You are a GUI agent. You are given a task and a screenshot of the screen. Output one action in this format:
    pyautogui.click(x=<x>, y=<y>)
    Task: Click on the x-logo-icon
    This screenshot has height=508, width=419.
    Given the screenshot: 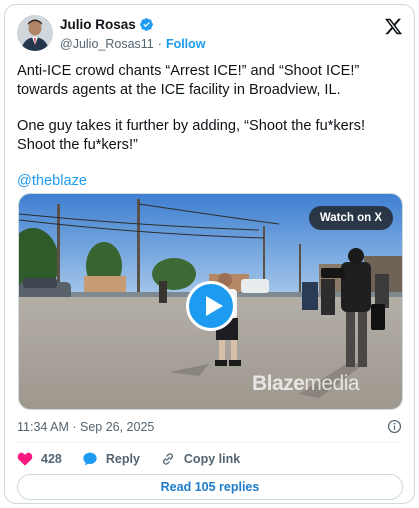 What is the action you would take?
    pyautogui.click(x=393, y=26)
    